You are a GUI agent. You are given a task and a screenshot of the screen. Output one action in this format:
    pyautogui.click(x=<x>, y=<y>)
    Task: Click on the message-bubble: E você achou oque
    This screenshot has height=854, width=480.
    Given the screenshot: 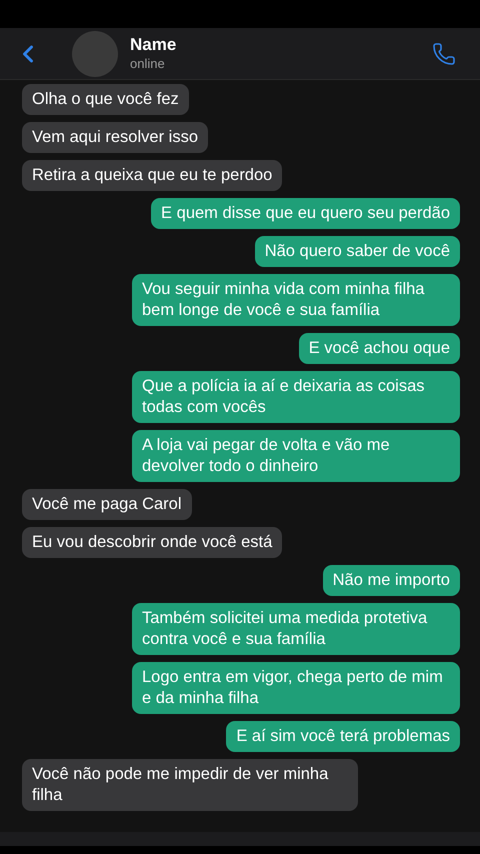 What is the action you would take?
    pyautogui.click(x=379, y=348)
    